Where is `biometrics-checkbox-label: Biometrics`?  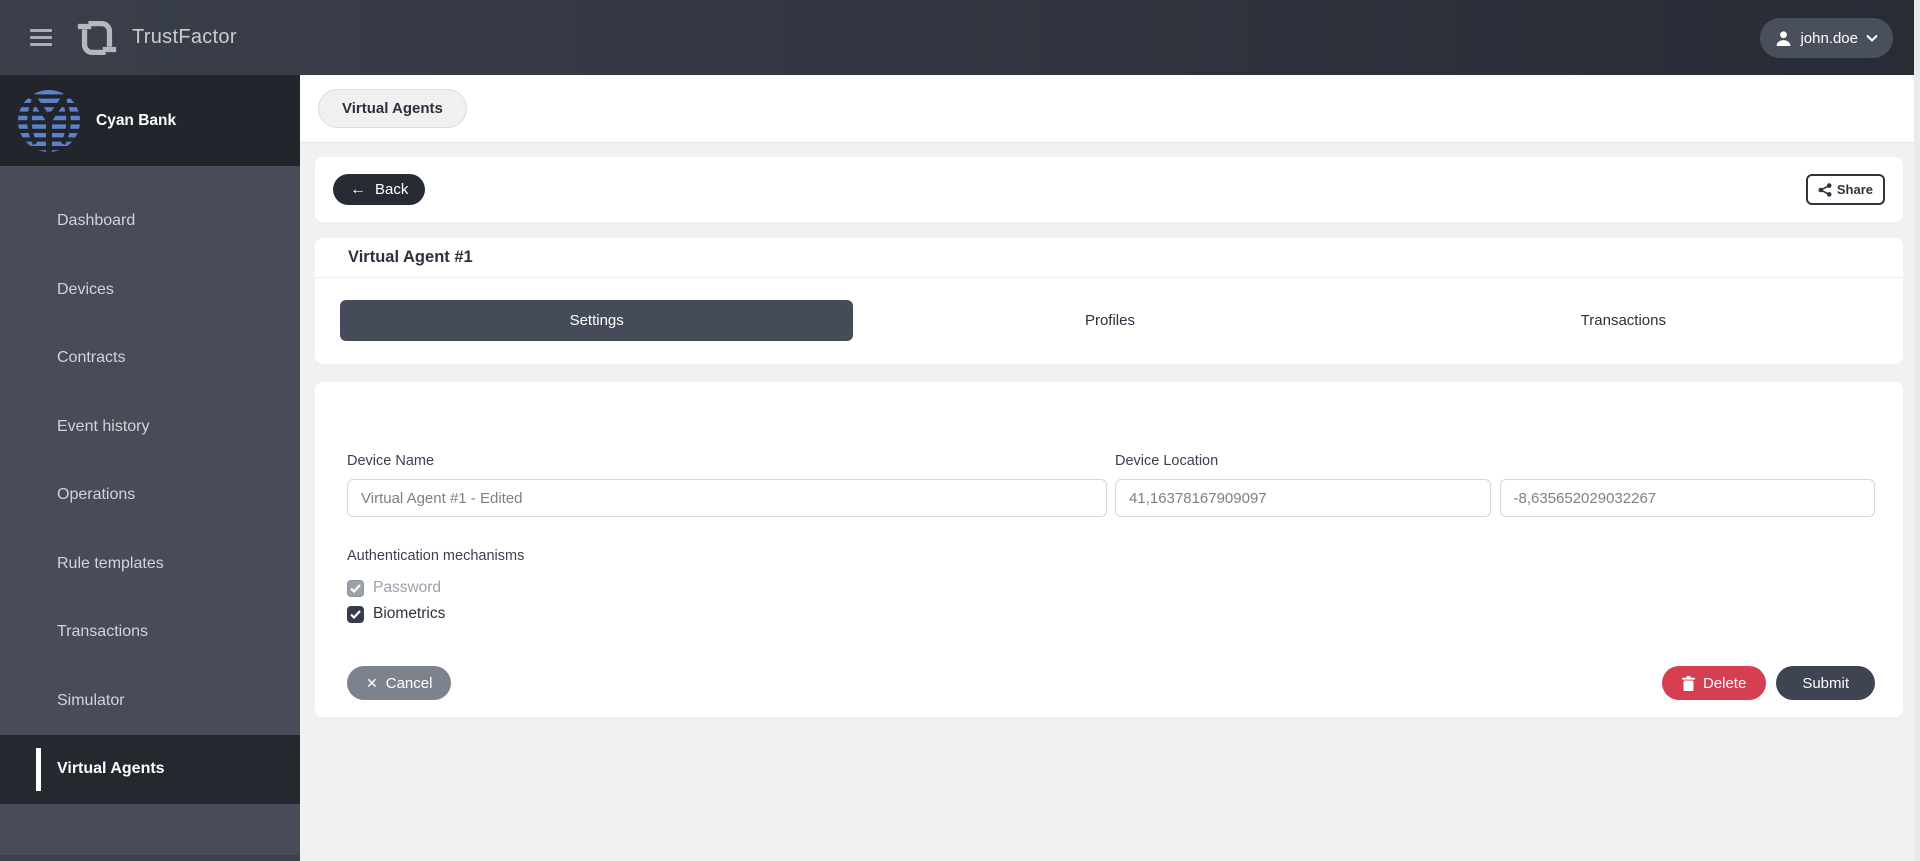
biometrics-checkbox-label: Biometrics is located at coordinates (409, 613).